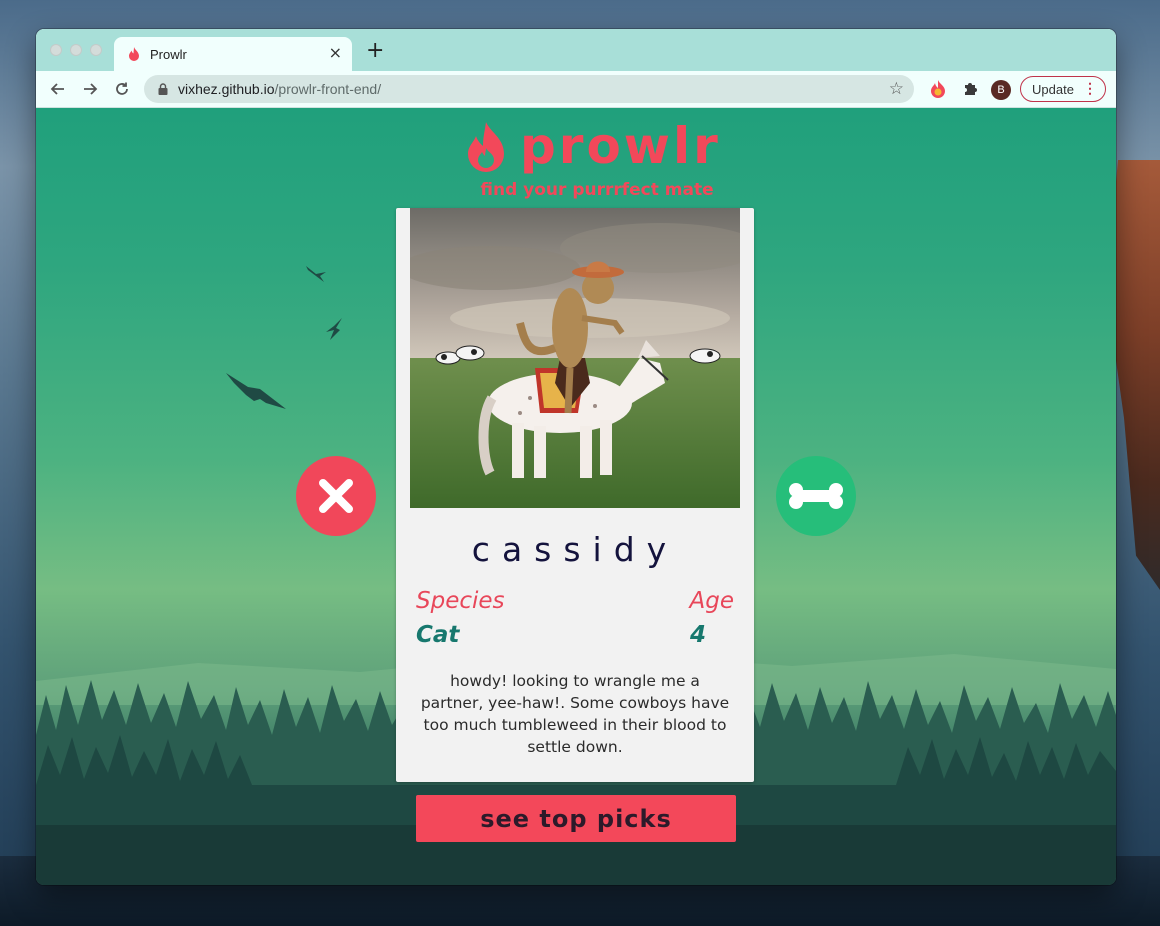  I want to click on bone-icon, so click(816, 496).